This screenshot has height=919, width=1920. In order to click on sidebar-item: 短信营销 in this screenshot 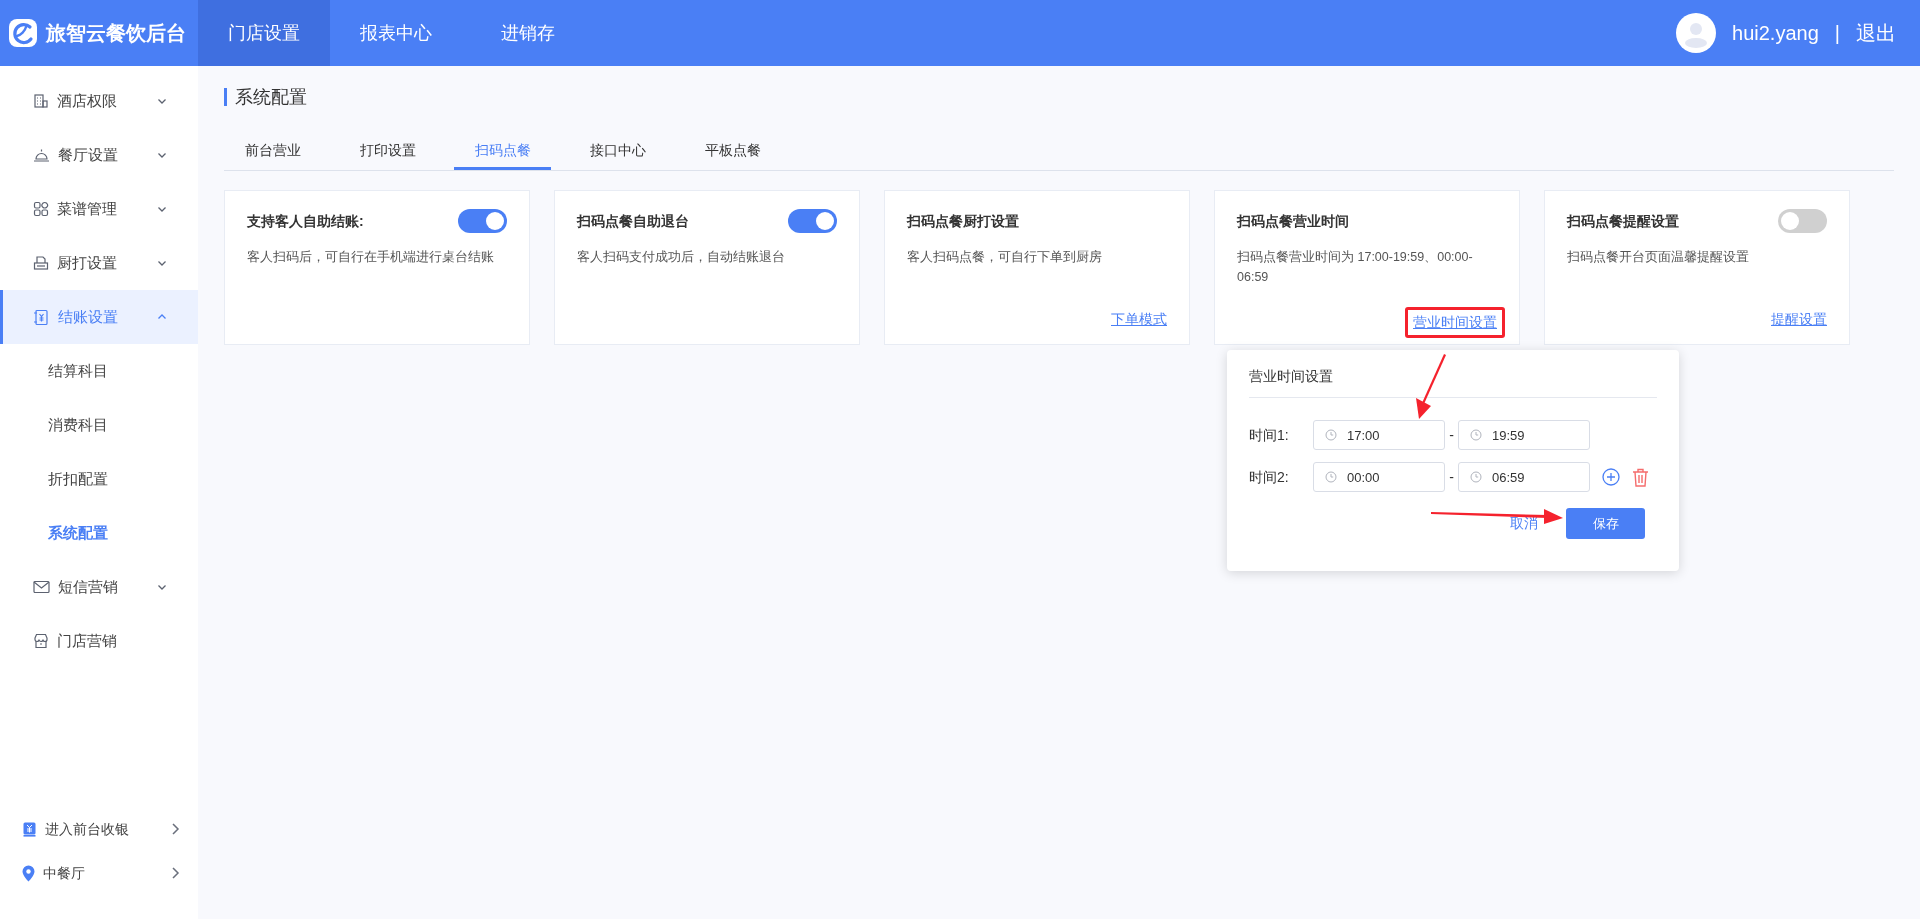, I will do `click(99, 587)`.